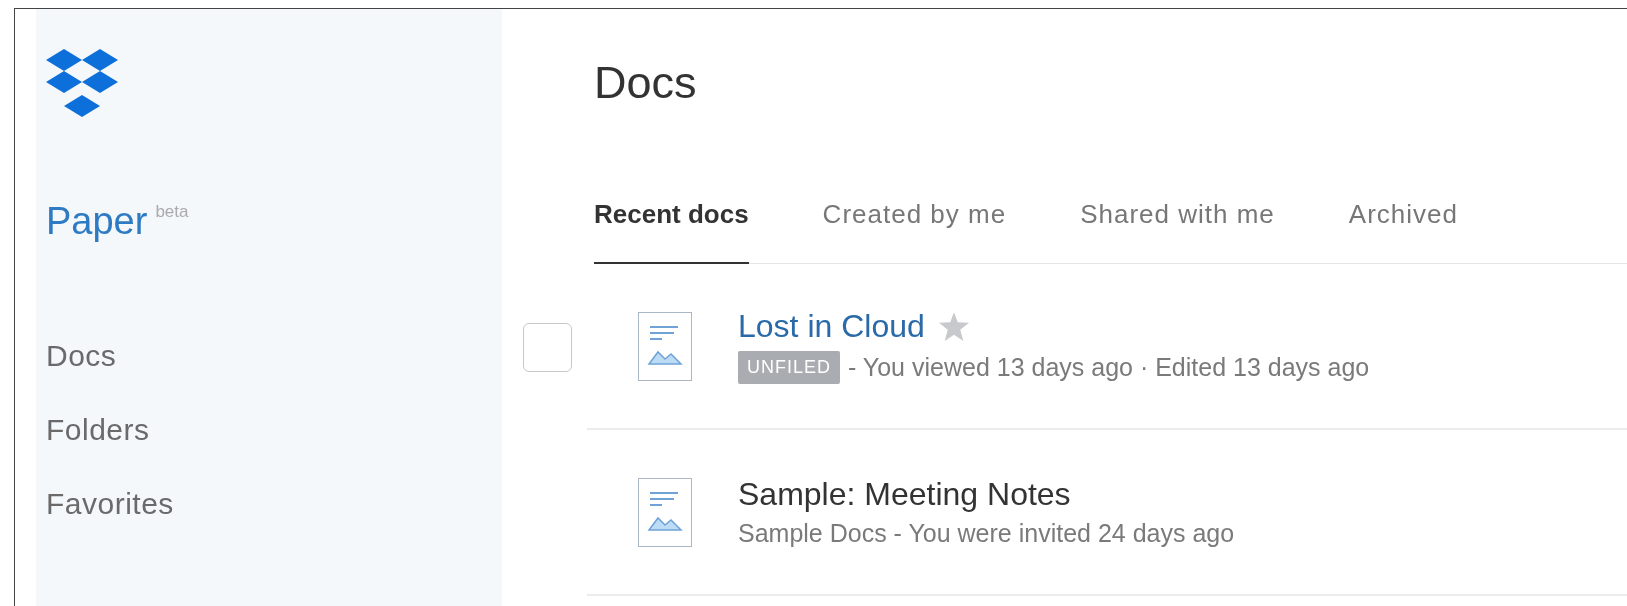 This screenshot has height=606, width=1627. Describe the element at coordinates (547, 347) in the screenshot. I see `checkbox` at that location.